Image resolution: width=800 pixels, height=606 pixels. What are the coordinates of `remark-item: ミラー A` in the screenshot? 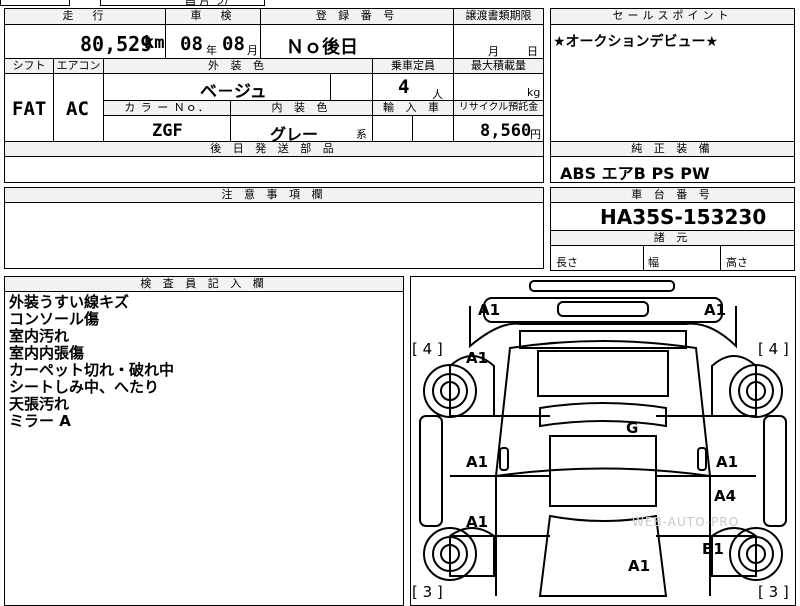 It's located at (40, 421).